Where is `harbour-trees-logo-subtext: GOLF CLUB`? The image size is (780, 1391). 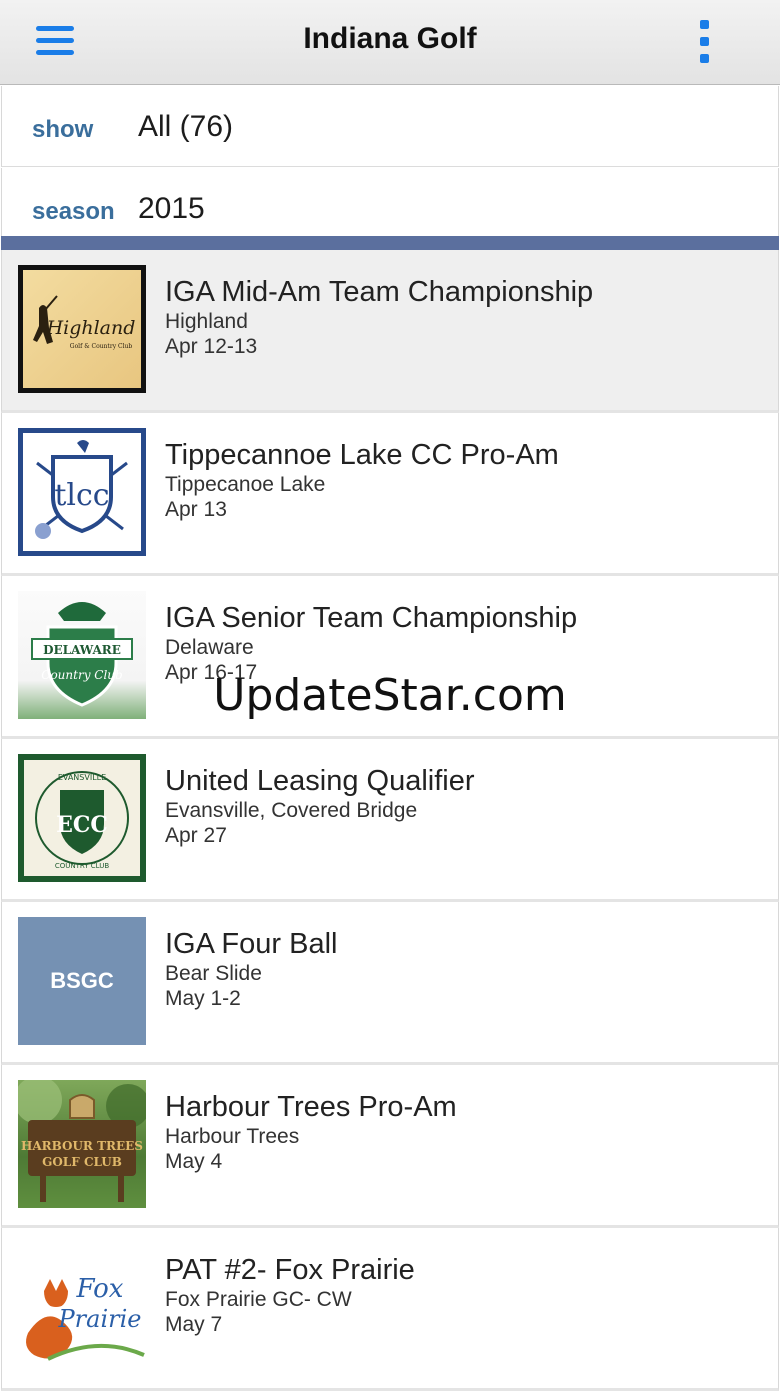
harbour-trees-logo-subtext: GOLF CLUB is located at coordinates (82, 1162).